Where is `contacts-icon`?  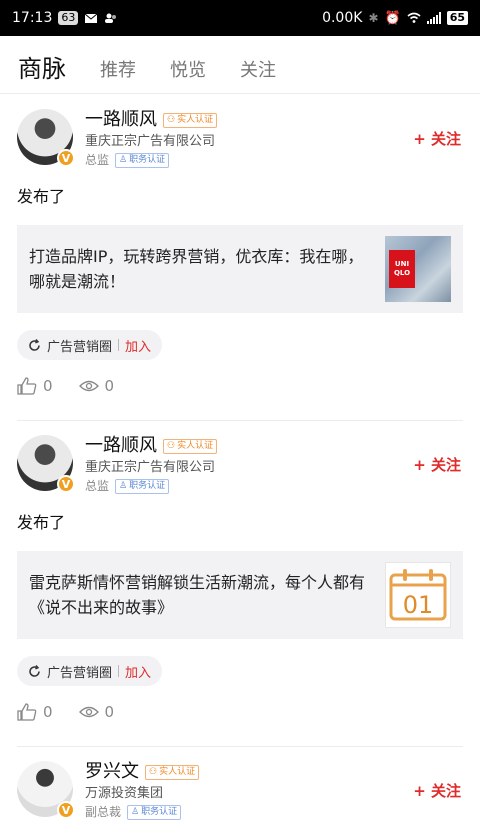 contacts-icon is located at coordinates (111, 18).